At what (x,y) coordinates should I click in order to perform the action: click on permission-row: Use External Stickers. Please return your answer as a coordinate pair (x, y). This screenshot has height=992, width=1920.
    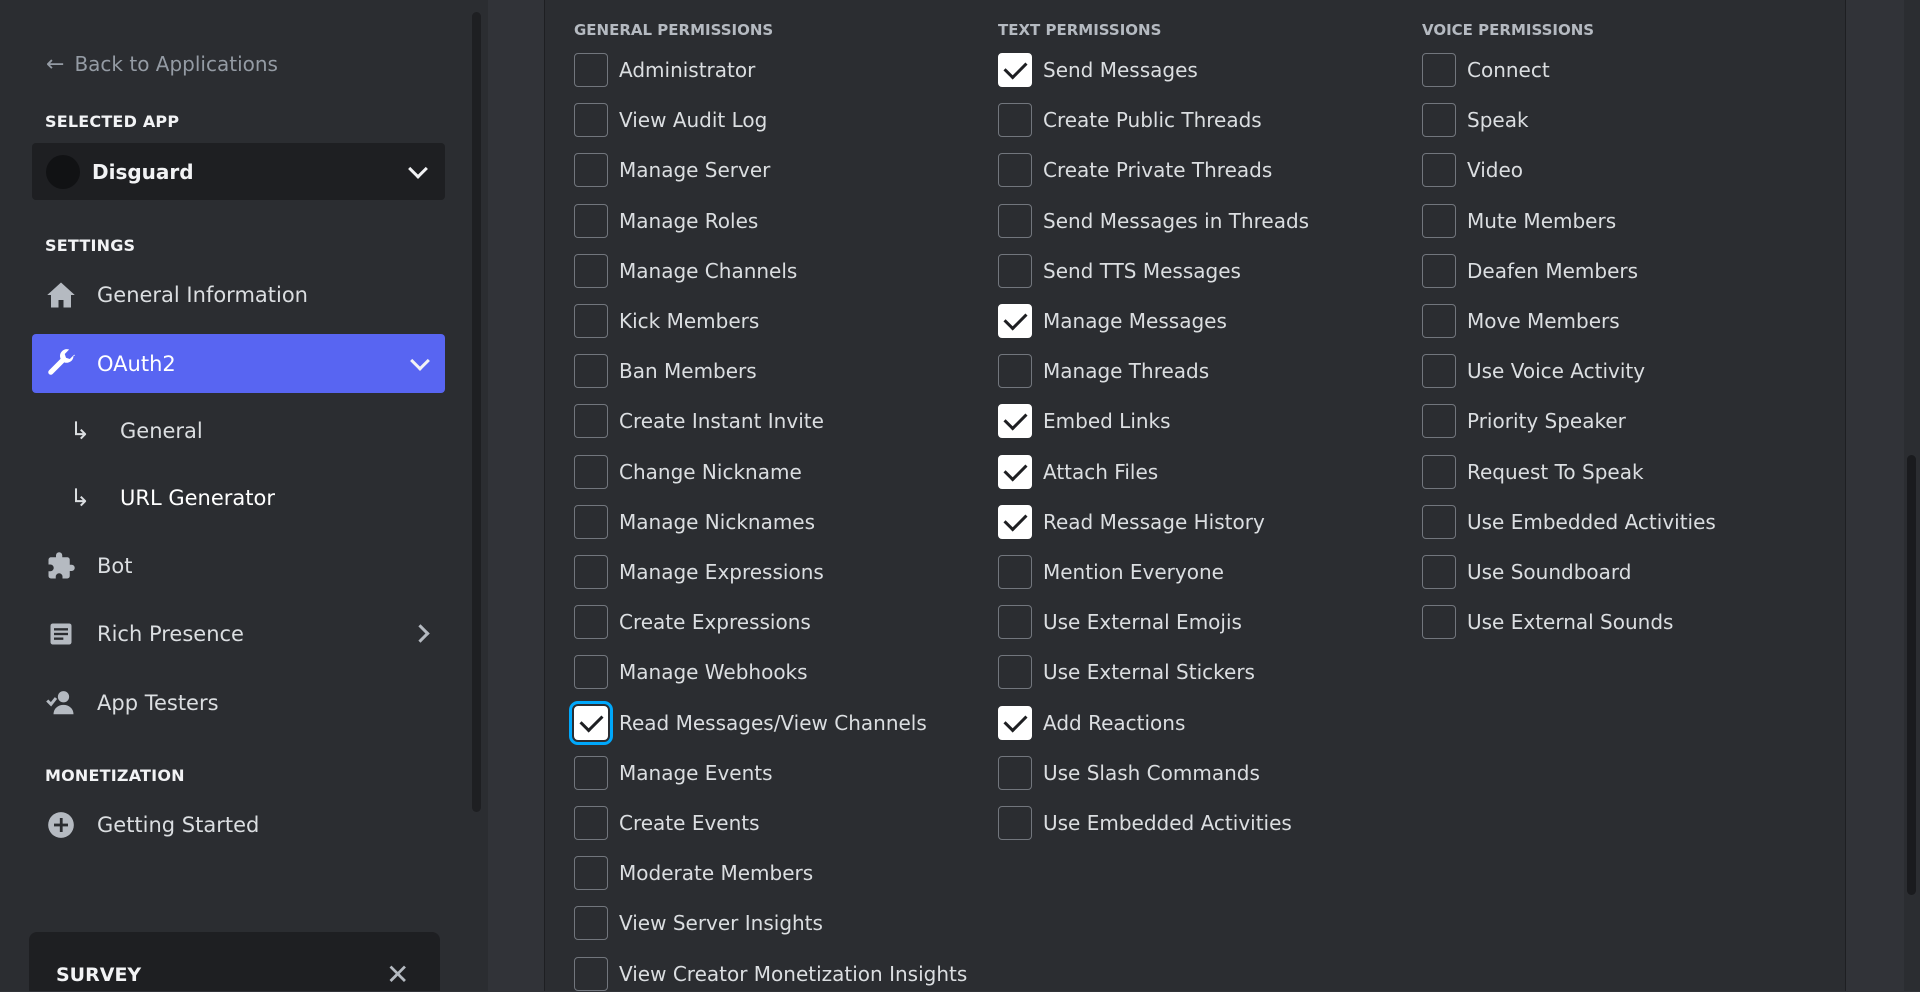
    Looking at the image, I should click on (1126, 672).